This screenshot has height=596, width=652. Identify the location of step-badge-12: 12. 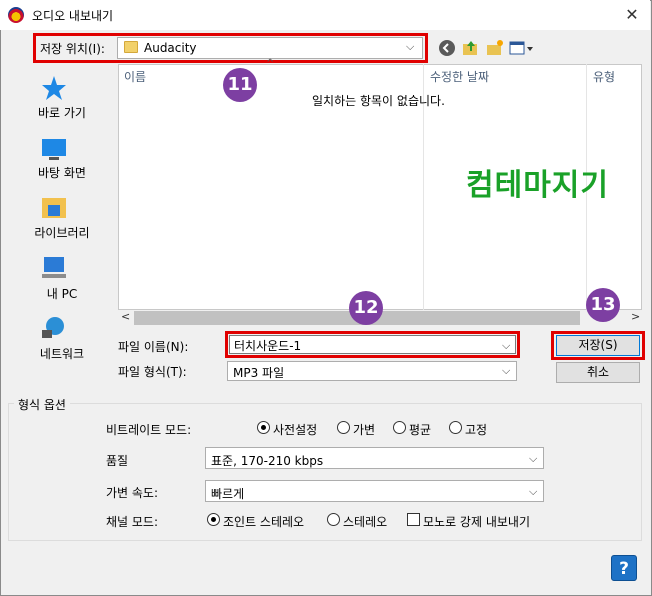
(366, 308).